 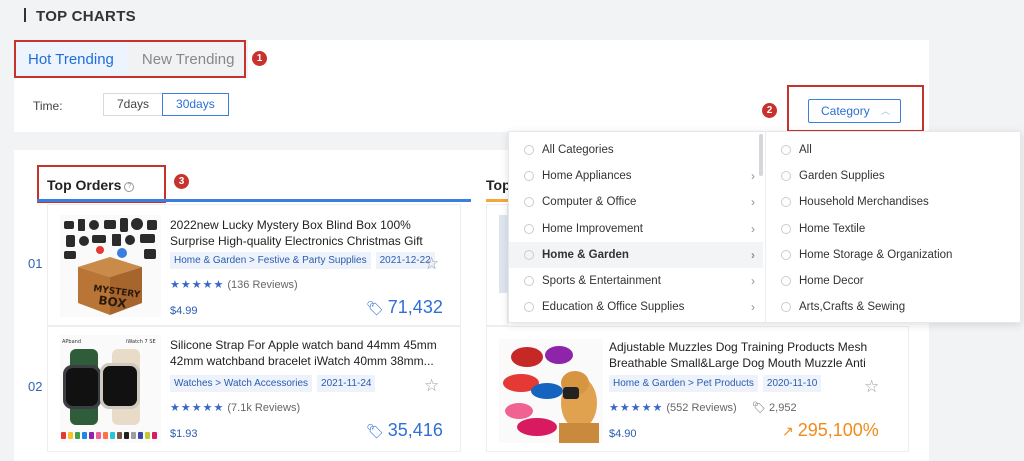 What do you see at coordinates (589, 202) in the screenshot?
I see `category-option-label: Computer & Office` at bounding box center [589, 202].